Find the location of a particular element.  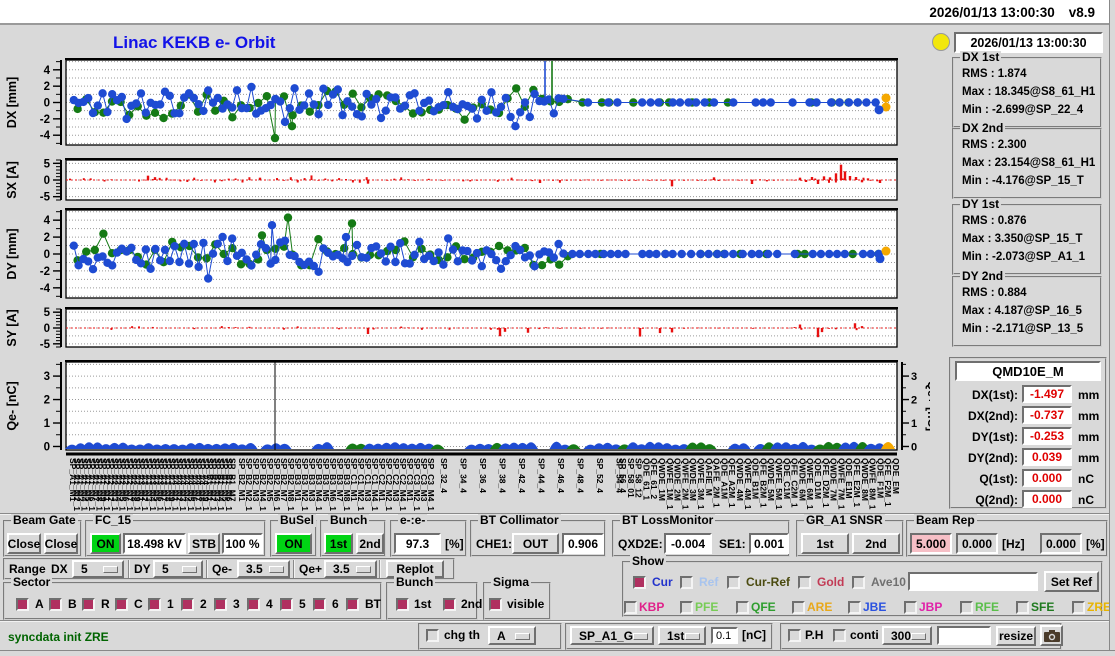

svg-text: SP_36_4 is located at coordinates (483, 475).